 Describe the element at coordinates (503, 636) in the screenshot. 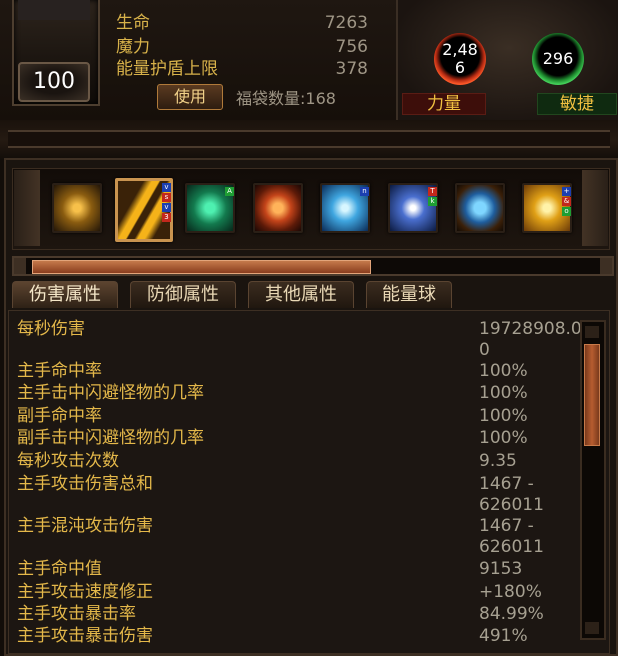

I see `attr-value: 491%` at that location.